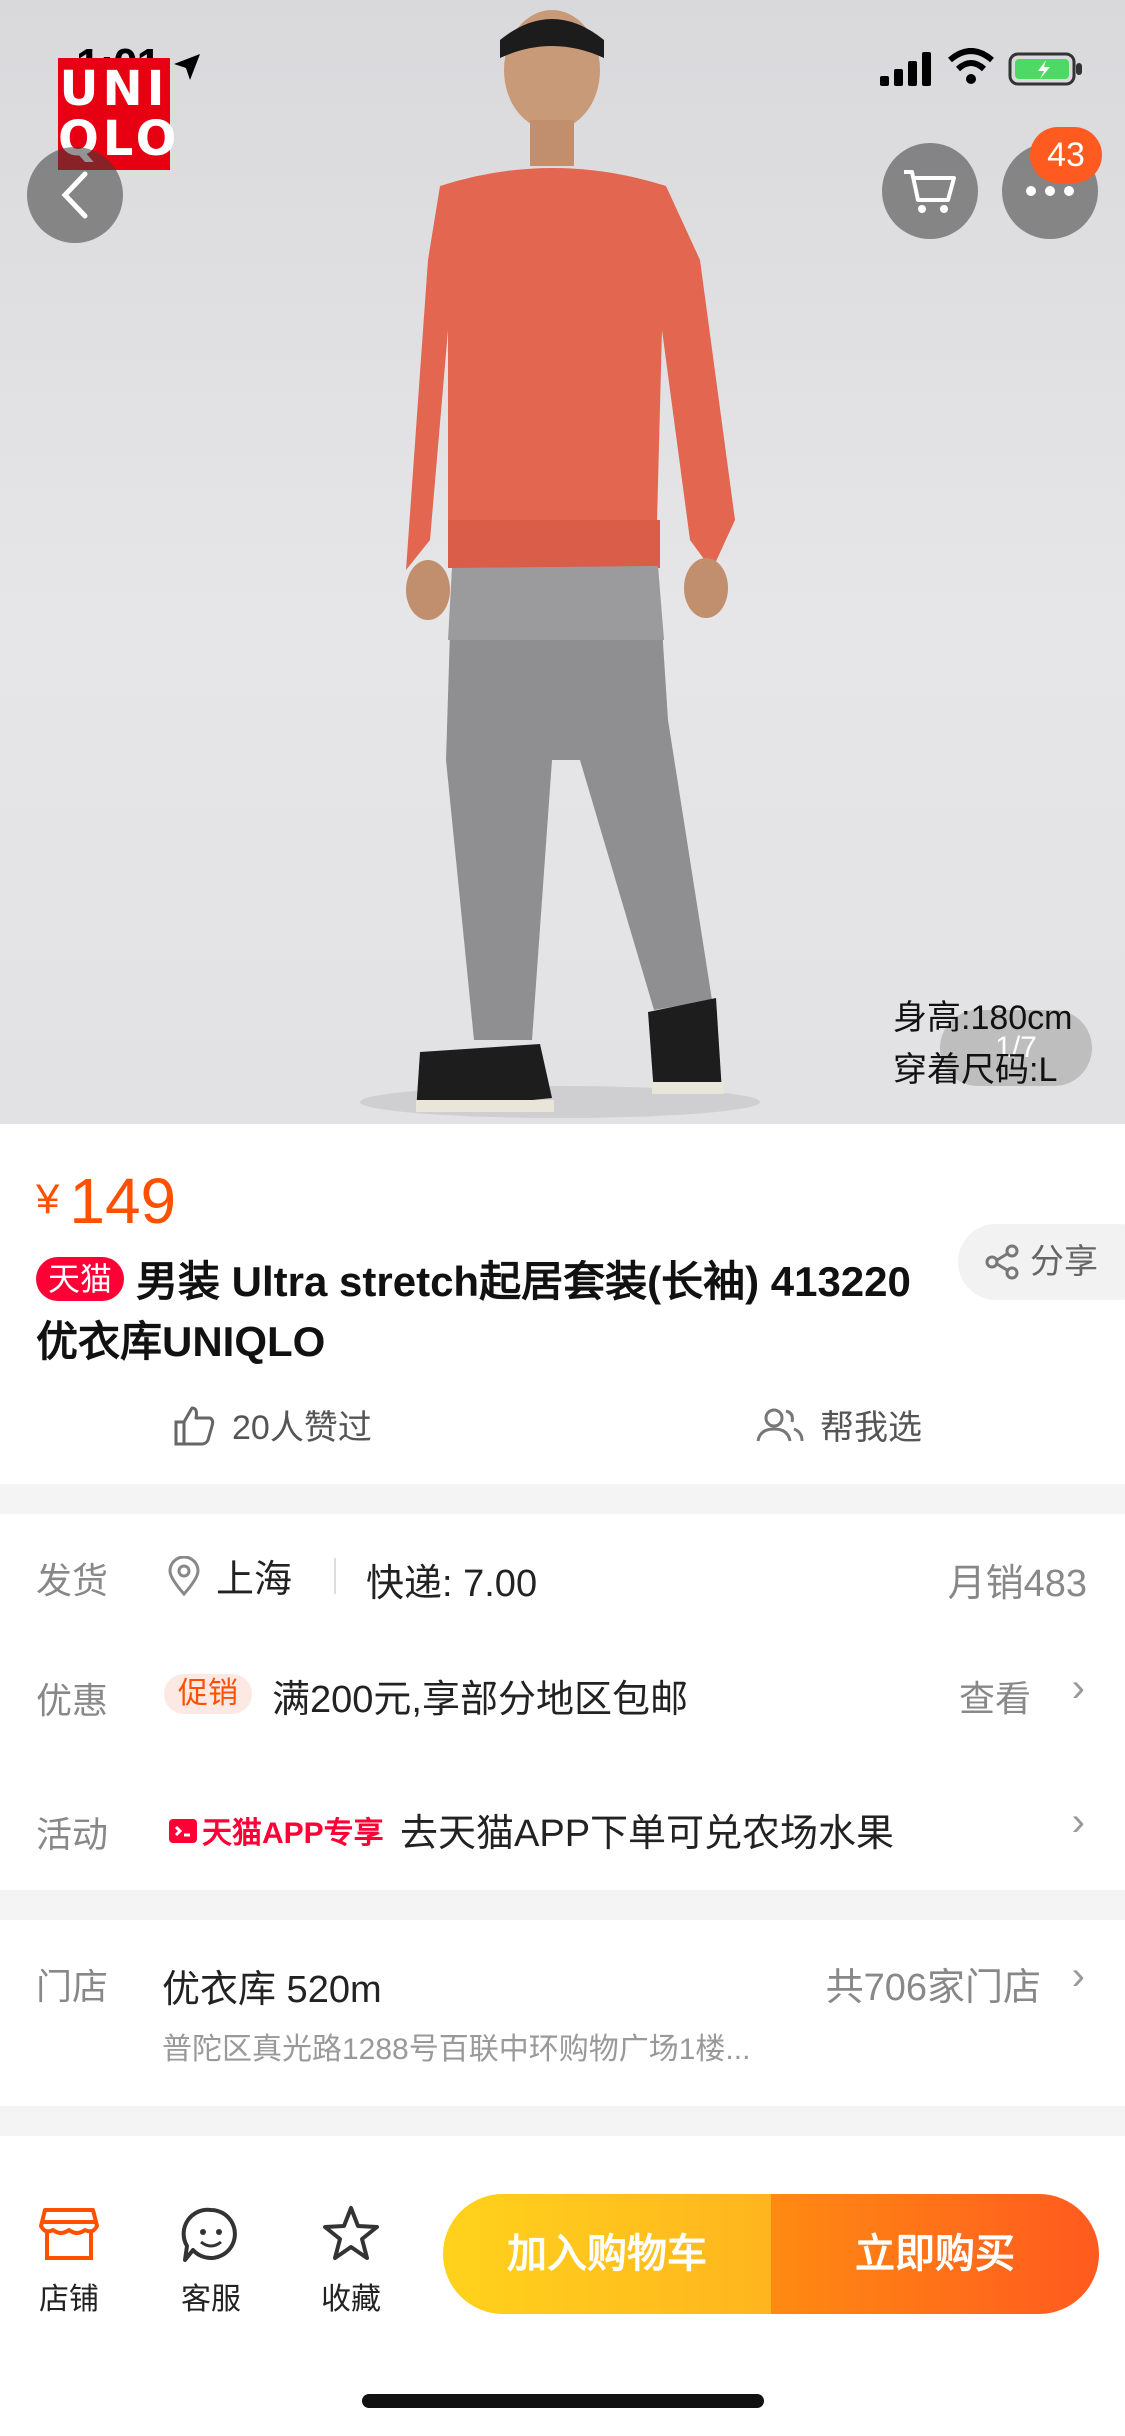 Image resolution: width=1125 pixels, height=2436 pixels. I want to click on battery-icon, so click(1045, 69).